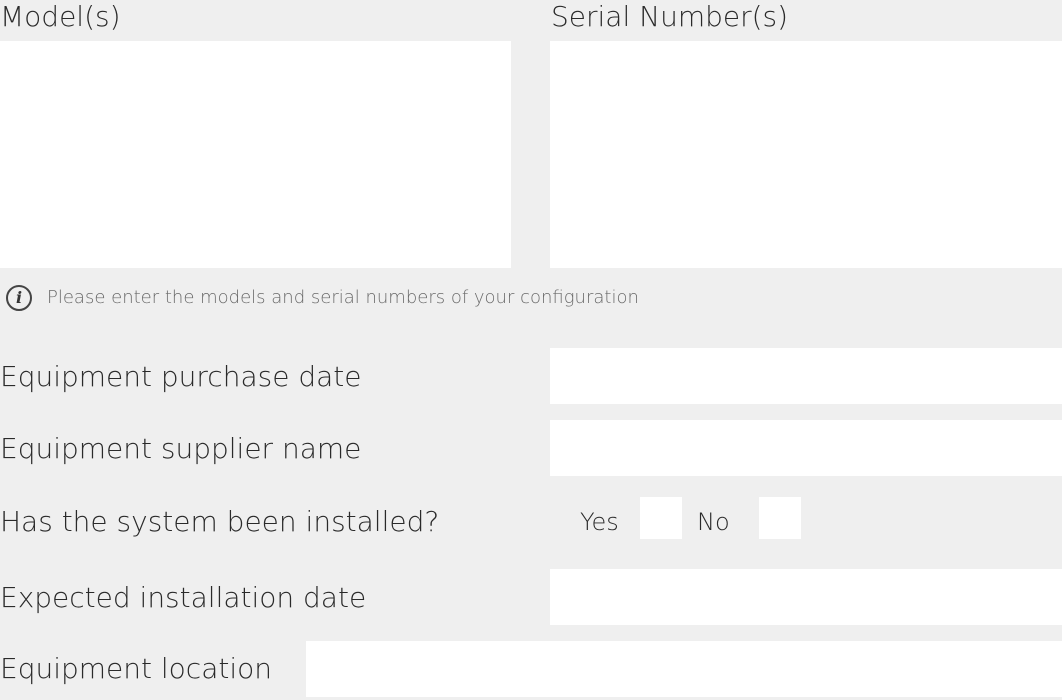  Describe the element at coordinates (780, 518) in the screenshot. I see `installed-no-checkbox` at that location.